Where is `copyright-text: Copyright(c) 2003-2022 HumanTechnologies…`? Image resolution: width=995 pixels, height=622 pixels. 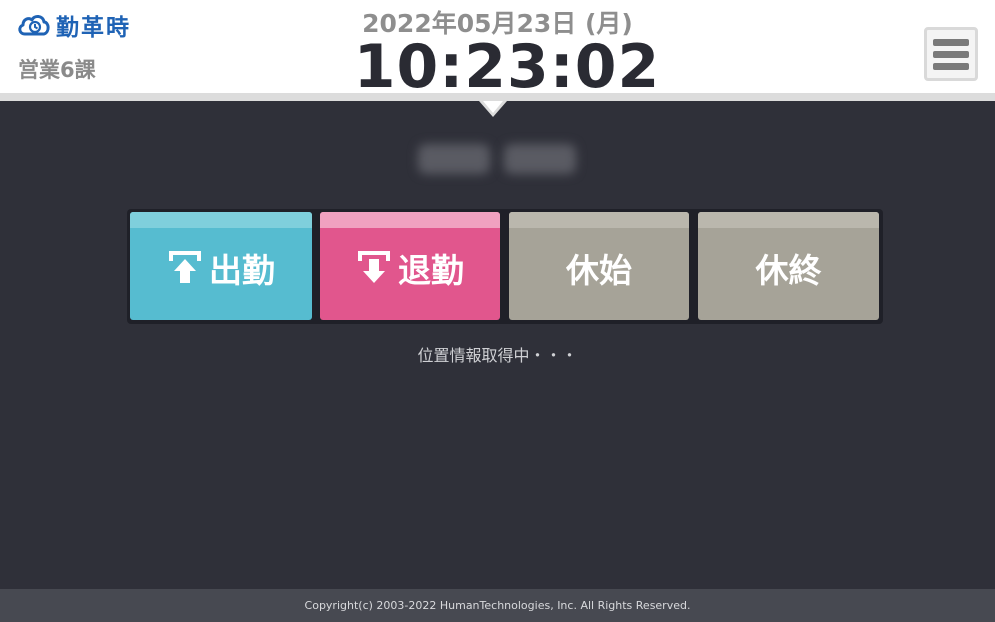
copyright-text: Copyright(c) 2003-2022 HumanTechnologies… is located at coordinates (497, 605).